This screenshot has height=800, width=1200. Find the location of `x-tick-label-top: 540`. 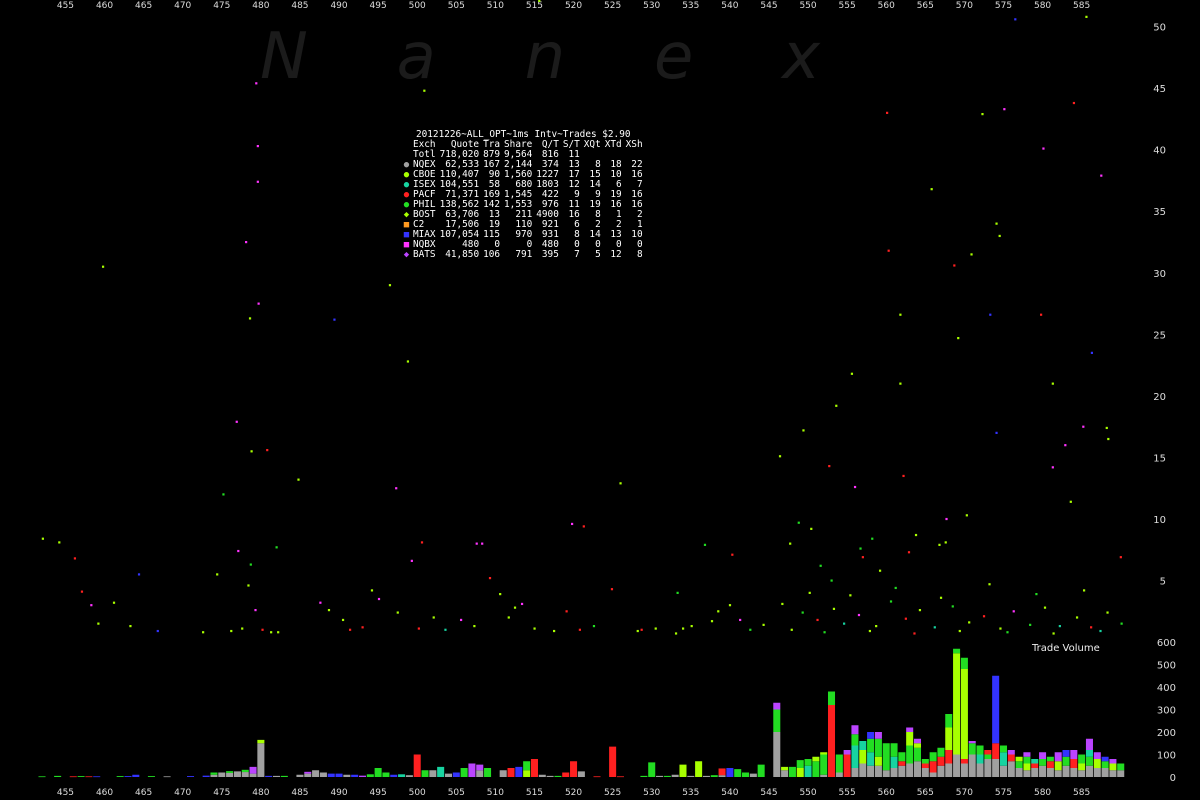

x-tick-label-top: 540 is located at coordinates (729, 6).